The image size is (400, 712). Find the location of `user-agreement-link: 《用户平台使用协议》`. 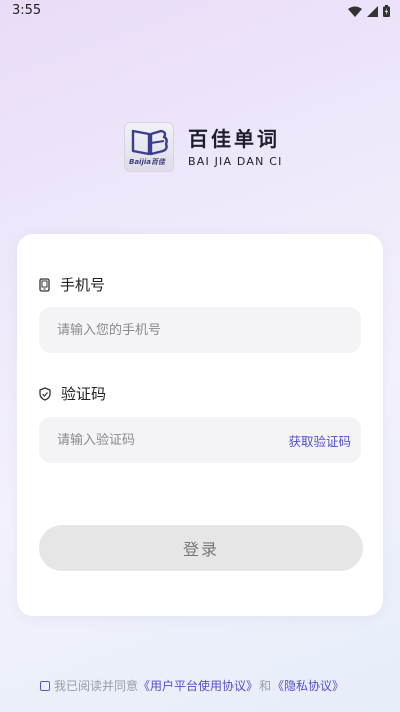

user-agreement-link: 《用户平台使用协议》 is located at coordinates (198, 685).